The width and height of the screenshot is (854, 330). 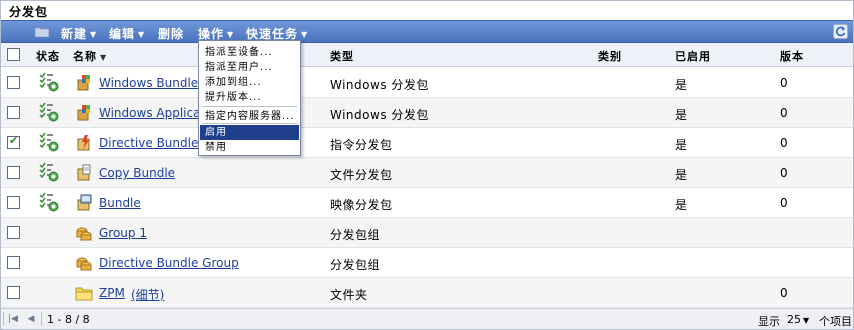 I want to click on type-cell: 文件分发包, so click(x=361, y=175).